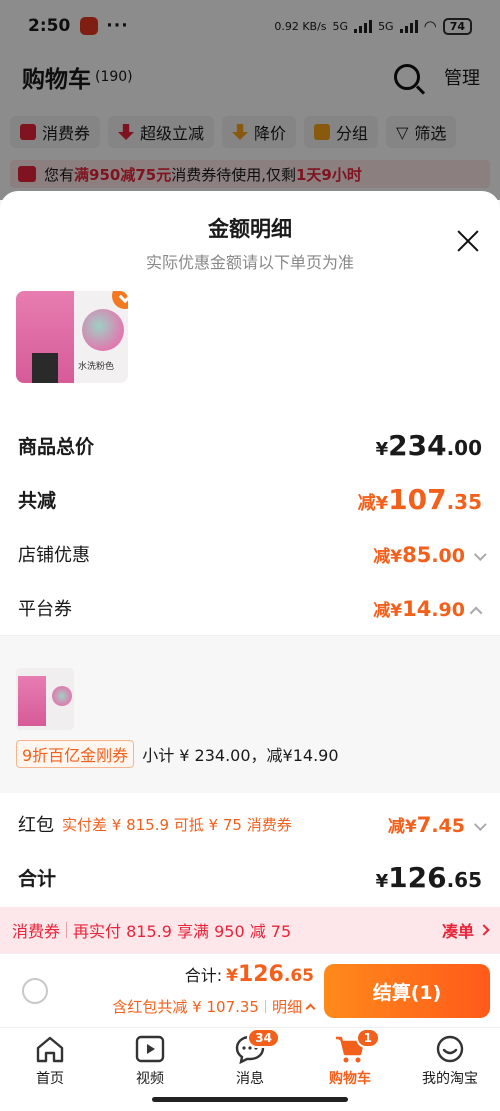 This screenshot has height=1111, width=500. What do you see at coordinates (448, 609) in the screenshot?
I see `amount-dec: .90` at bounding box center [448, 609].